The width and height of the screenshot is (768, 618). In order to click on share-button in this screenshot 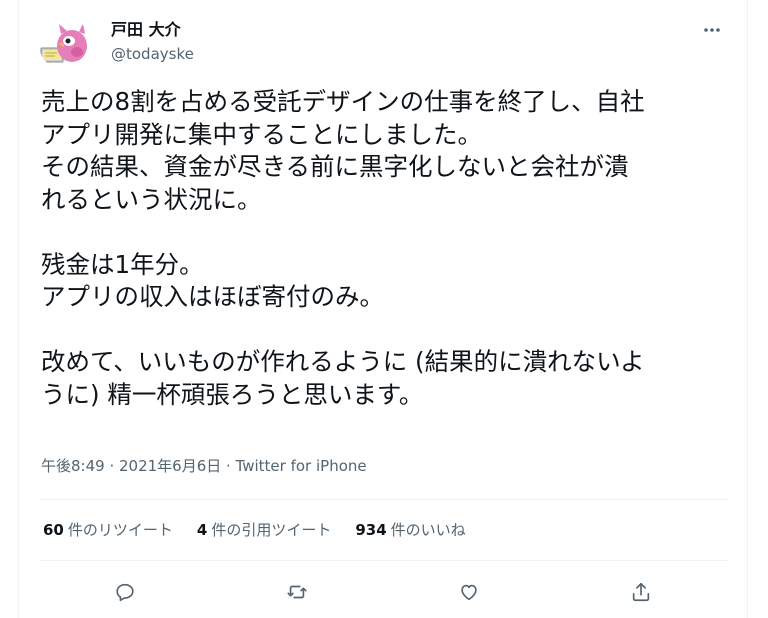, I will do `click(641, 592)`.